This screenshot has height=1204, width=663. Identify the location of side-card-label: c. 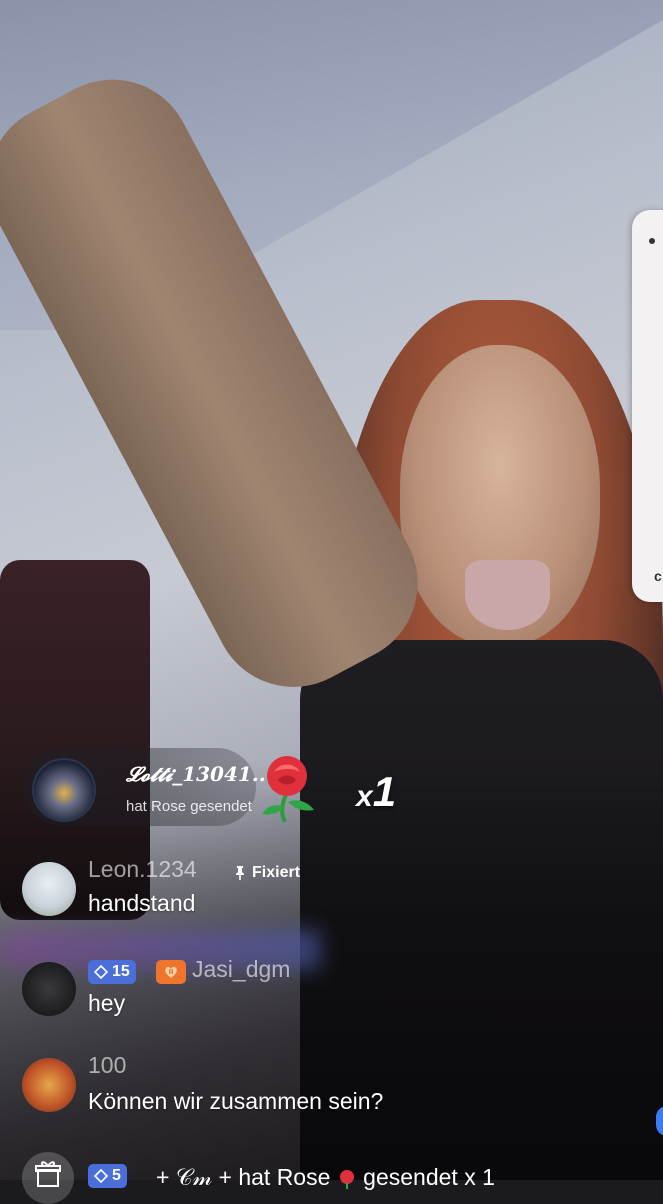
(658, 576).